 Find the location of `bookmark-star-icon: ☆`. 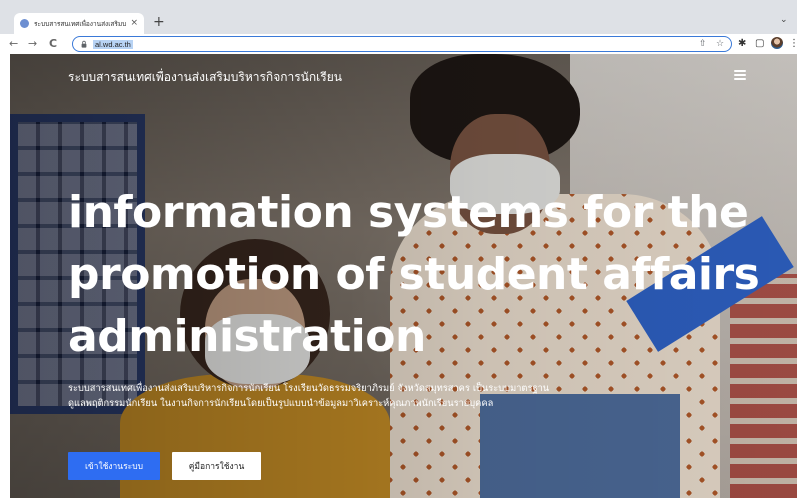

bookmark-star-icon: ☆ is located at coordinates (720, 44).